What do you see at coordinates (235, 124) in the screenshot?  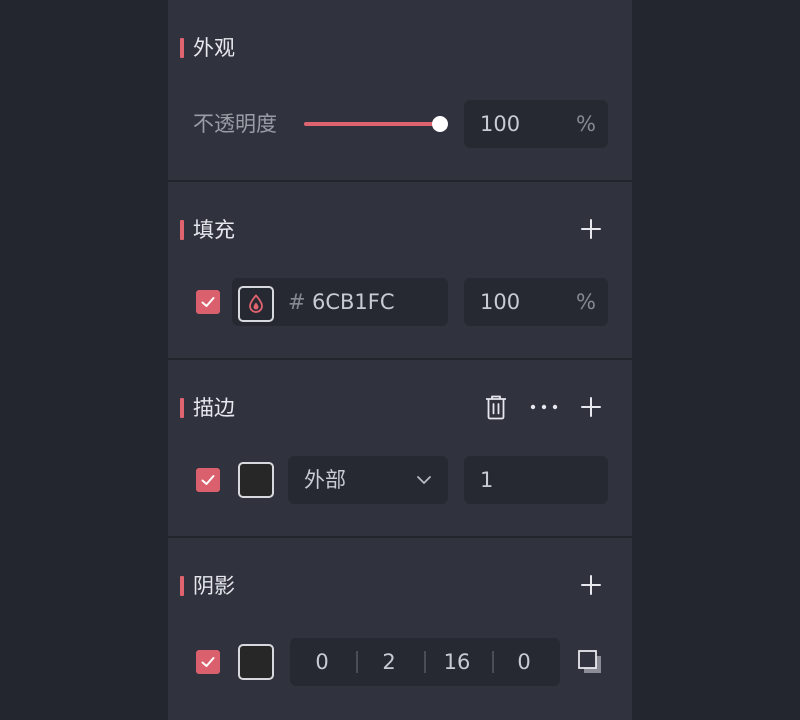 I see `opacity-label: 不透明度` at bounding box center [235, 124].